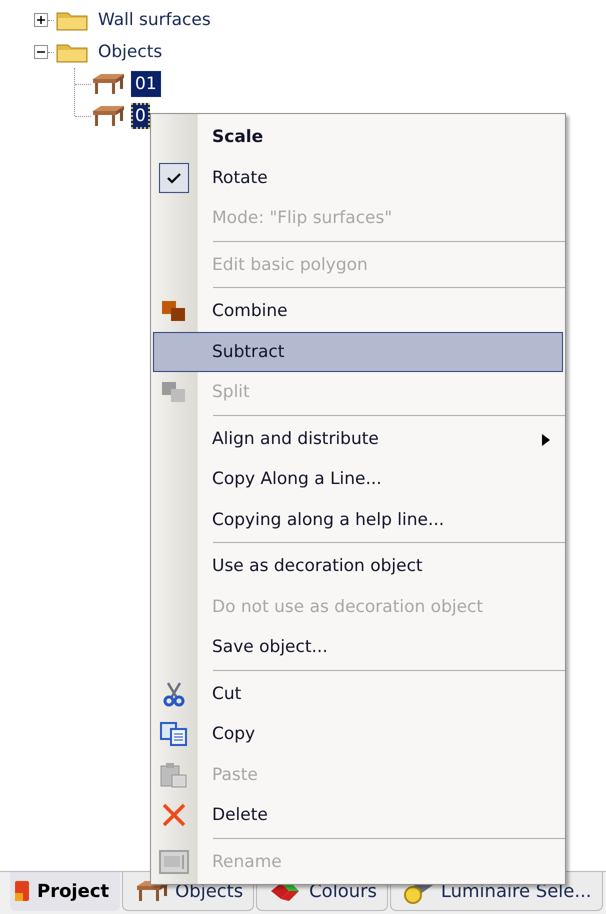 The image size is (606, 914). Describe the element at coordinates (358, 694) in the screenshot. I see `menu-item: Cut` at that location.